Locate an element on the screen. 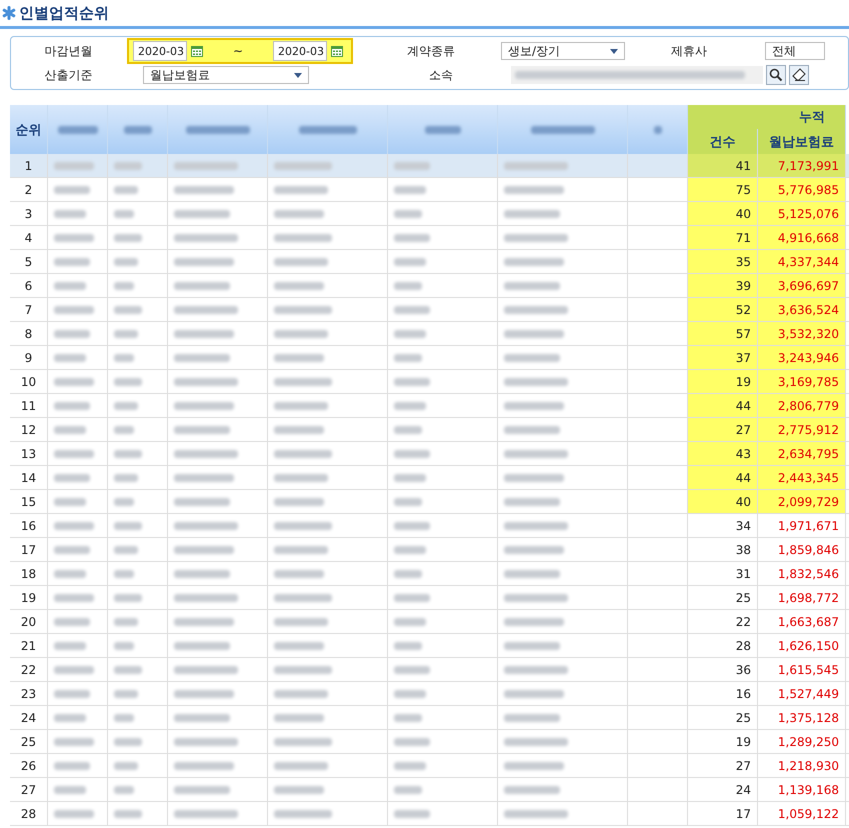 This screenshot has height=828, width=849. table-row: 17 38 1,859,846 is located at coordinates (429, 550).